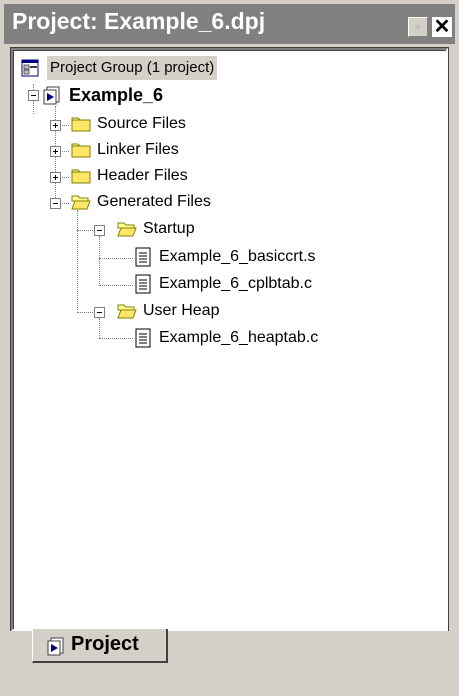  I want to click on close-icon: ✕, so click(442, 27).